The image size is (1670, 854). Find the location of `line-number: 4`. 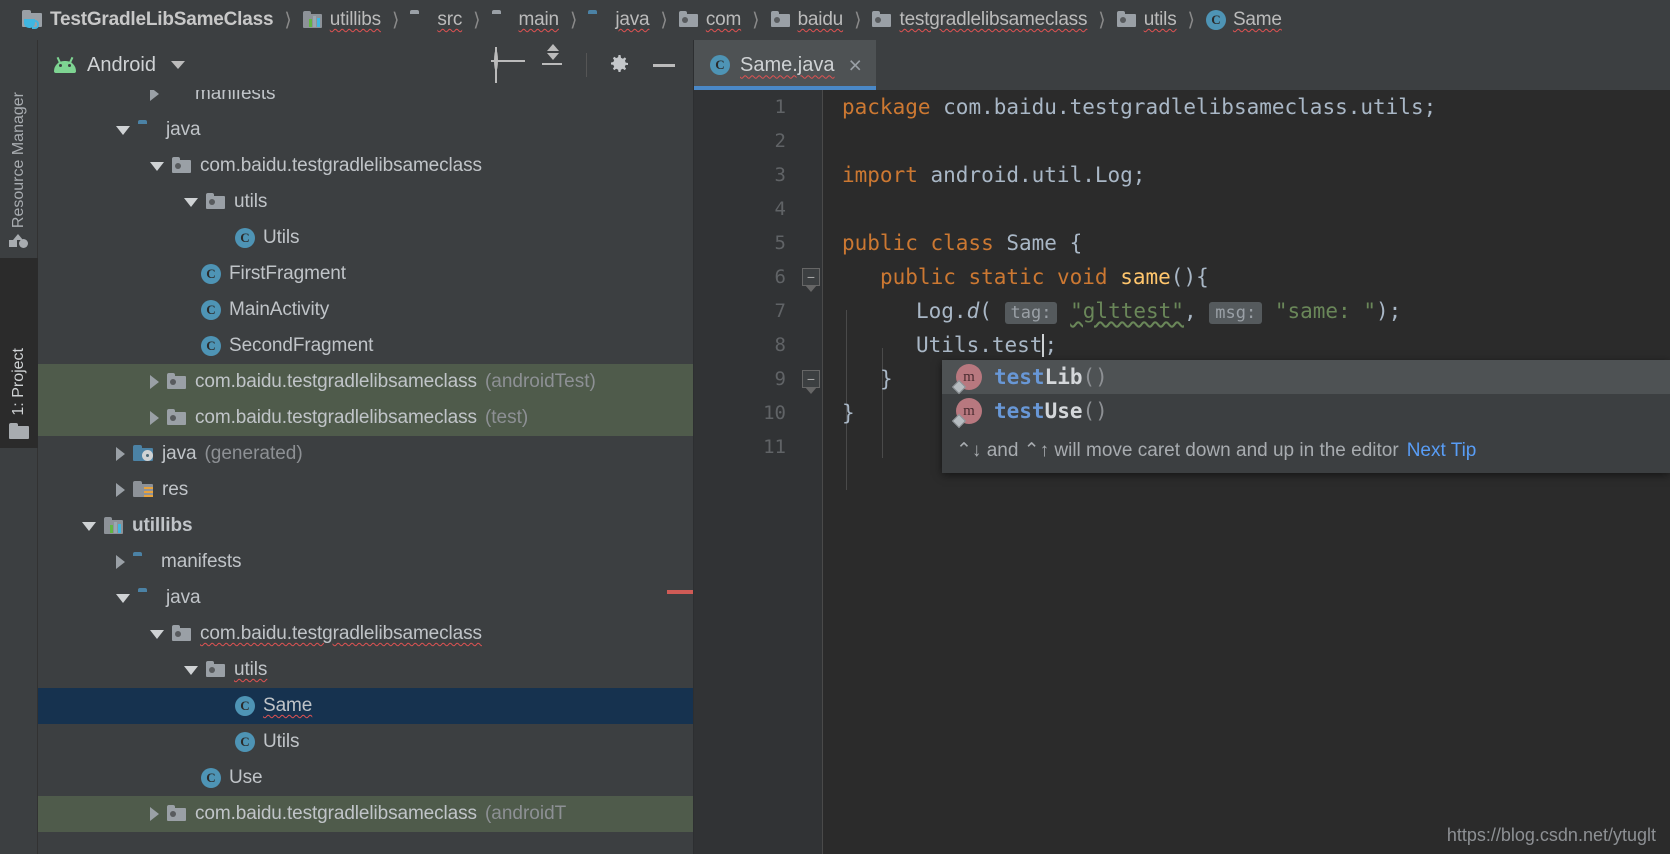

line-number: 4 is located at coordinates (780, 209).